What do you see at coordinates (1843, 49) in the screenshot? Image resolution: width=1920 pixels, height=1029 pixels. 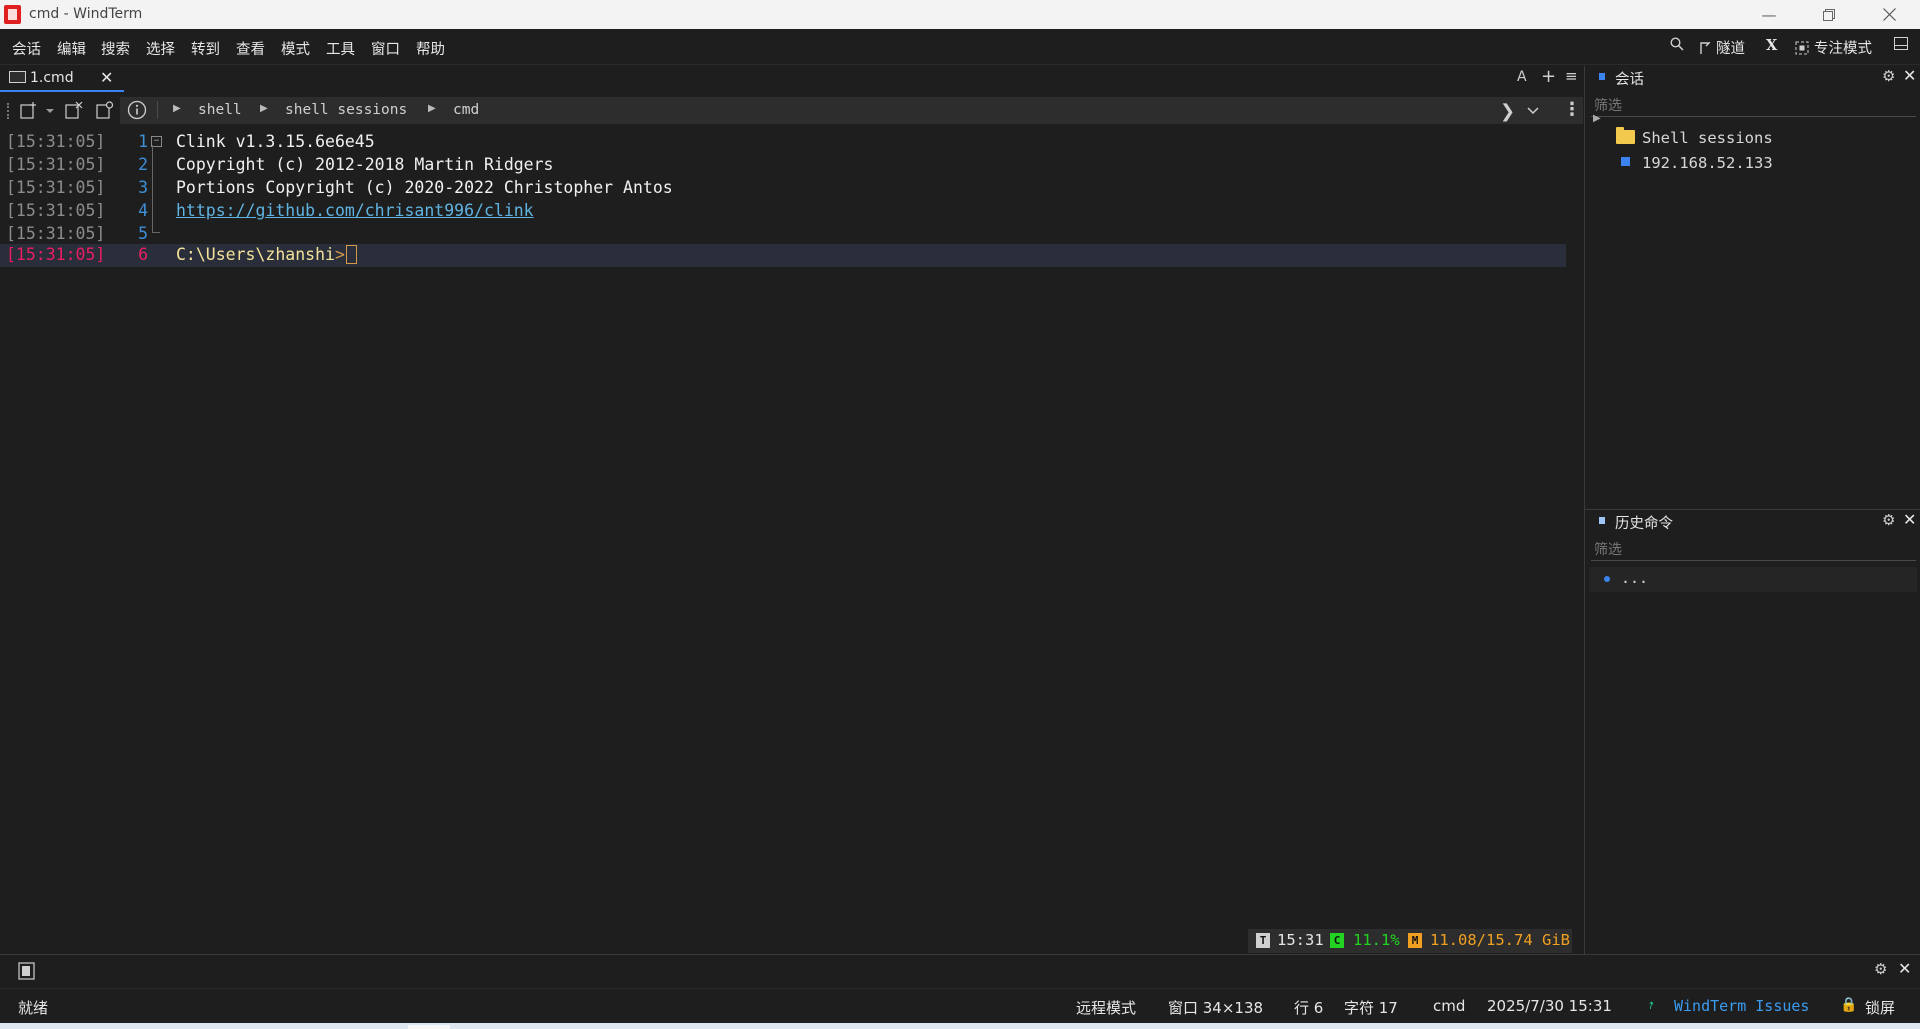 I see `focus-mode-label: 专注模式` at bounding box center [1843, 49].